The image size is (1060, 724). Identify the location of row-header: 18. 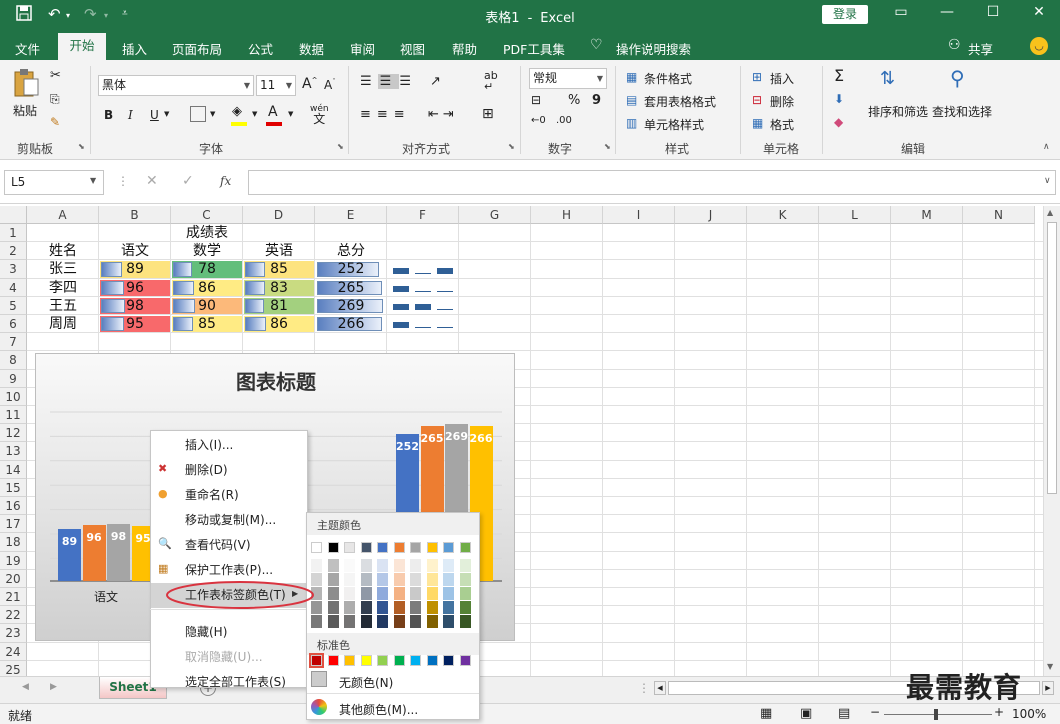
(13, 542).